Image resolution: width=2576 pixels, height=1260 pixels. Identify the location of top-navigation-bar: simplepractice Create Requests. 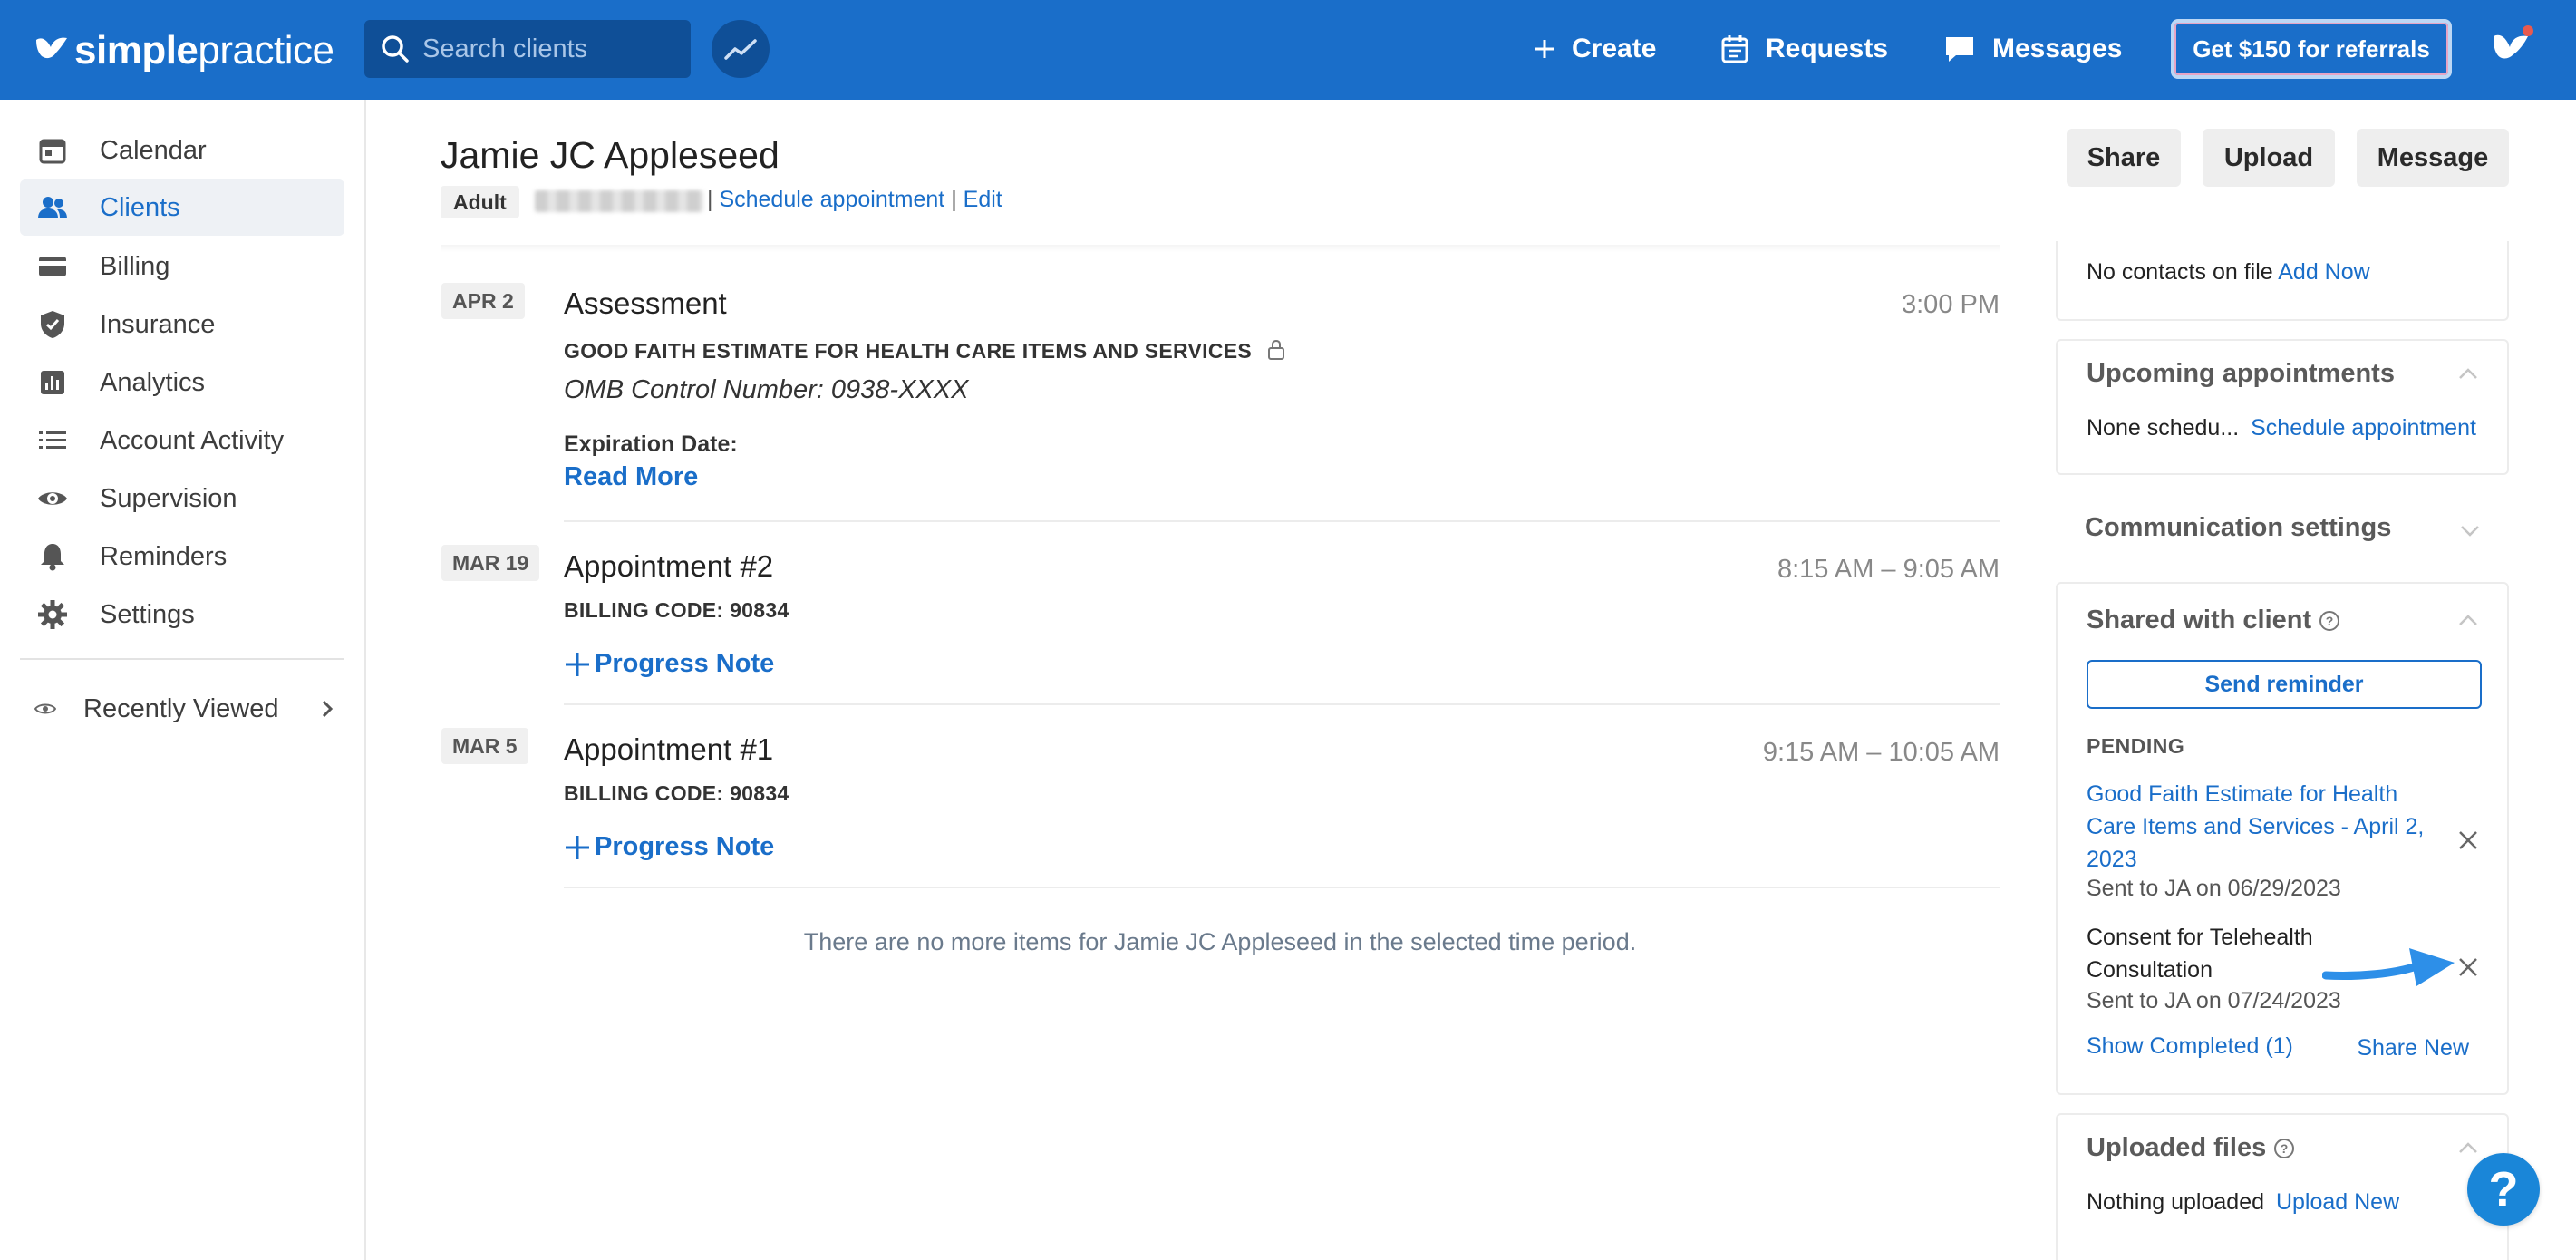
(1288, 50).